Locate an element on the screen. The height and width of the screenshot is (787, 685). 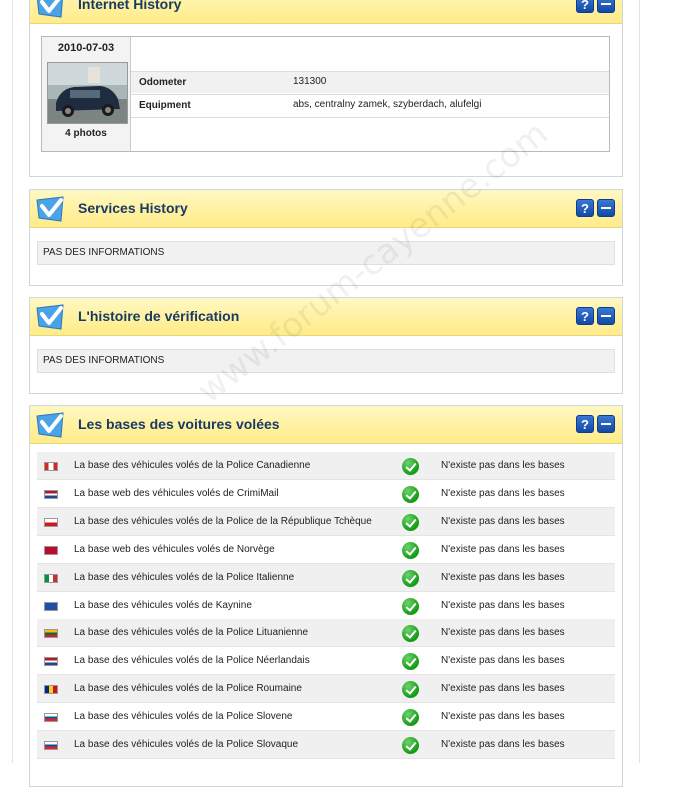
panel-header: Les bases des voitures volées ? is located at coordinates (326, 425).